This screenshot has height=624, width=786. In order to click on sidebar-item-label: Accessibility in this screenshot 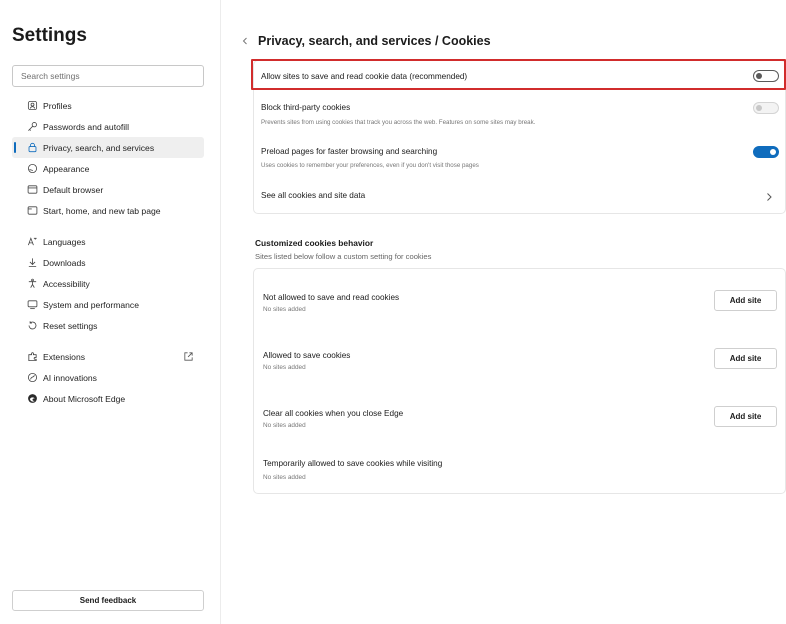, I will do `click(66, 283)`.